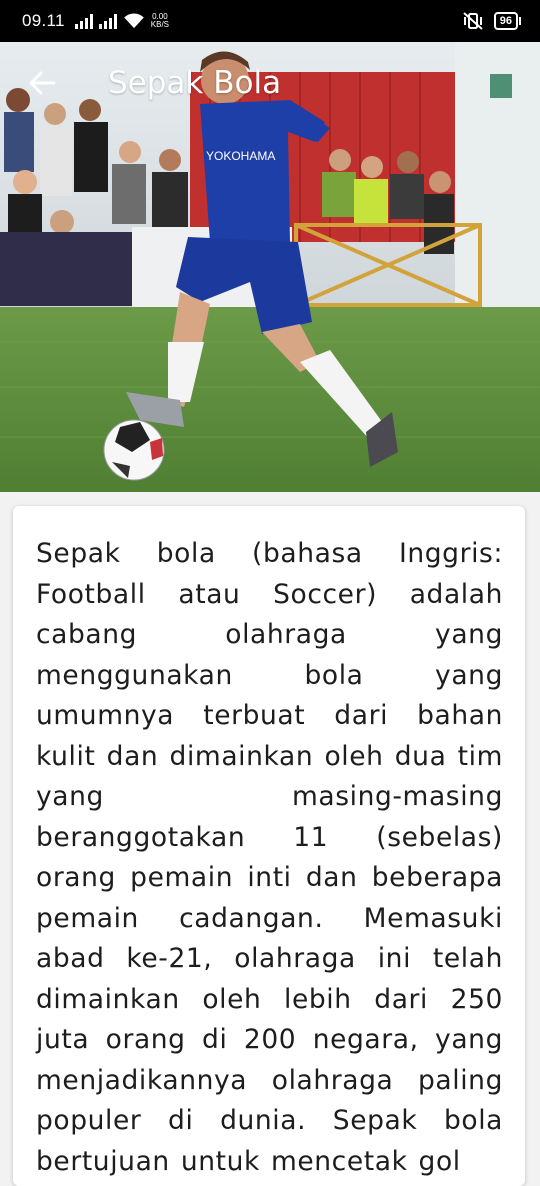 This screenshot has height=1186, width=540. I want to click on back-button, so click(42, 83).